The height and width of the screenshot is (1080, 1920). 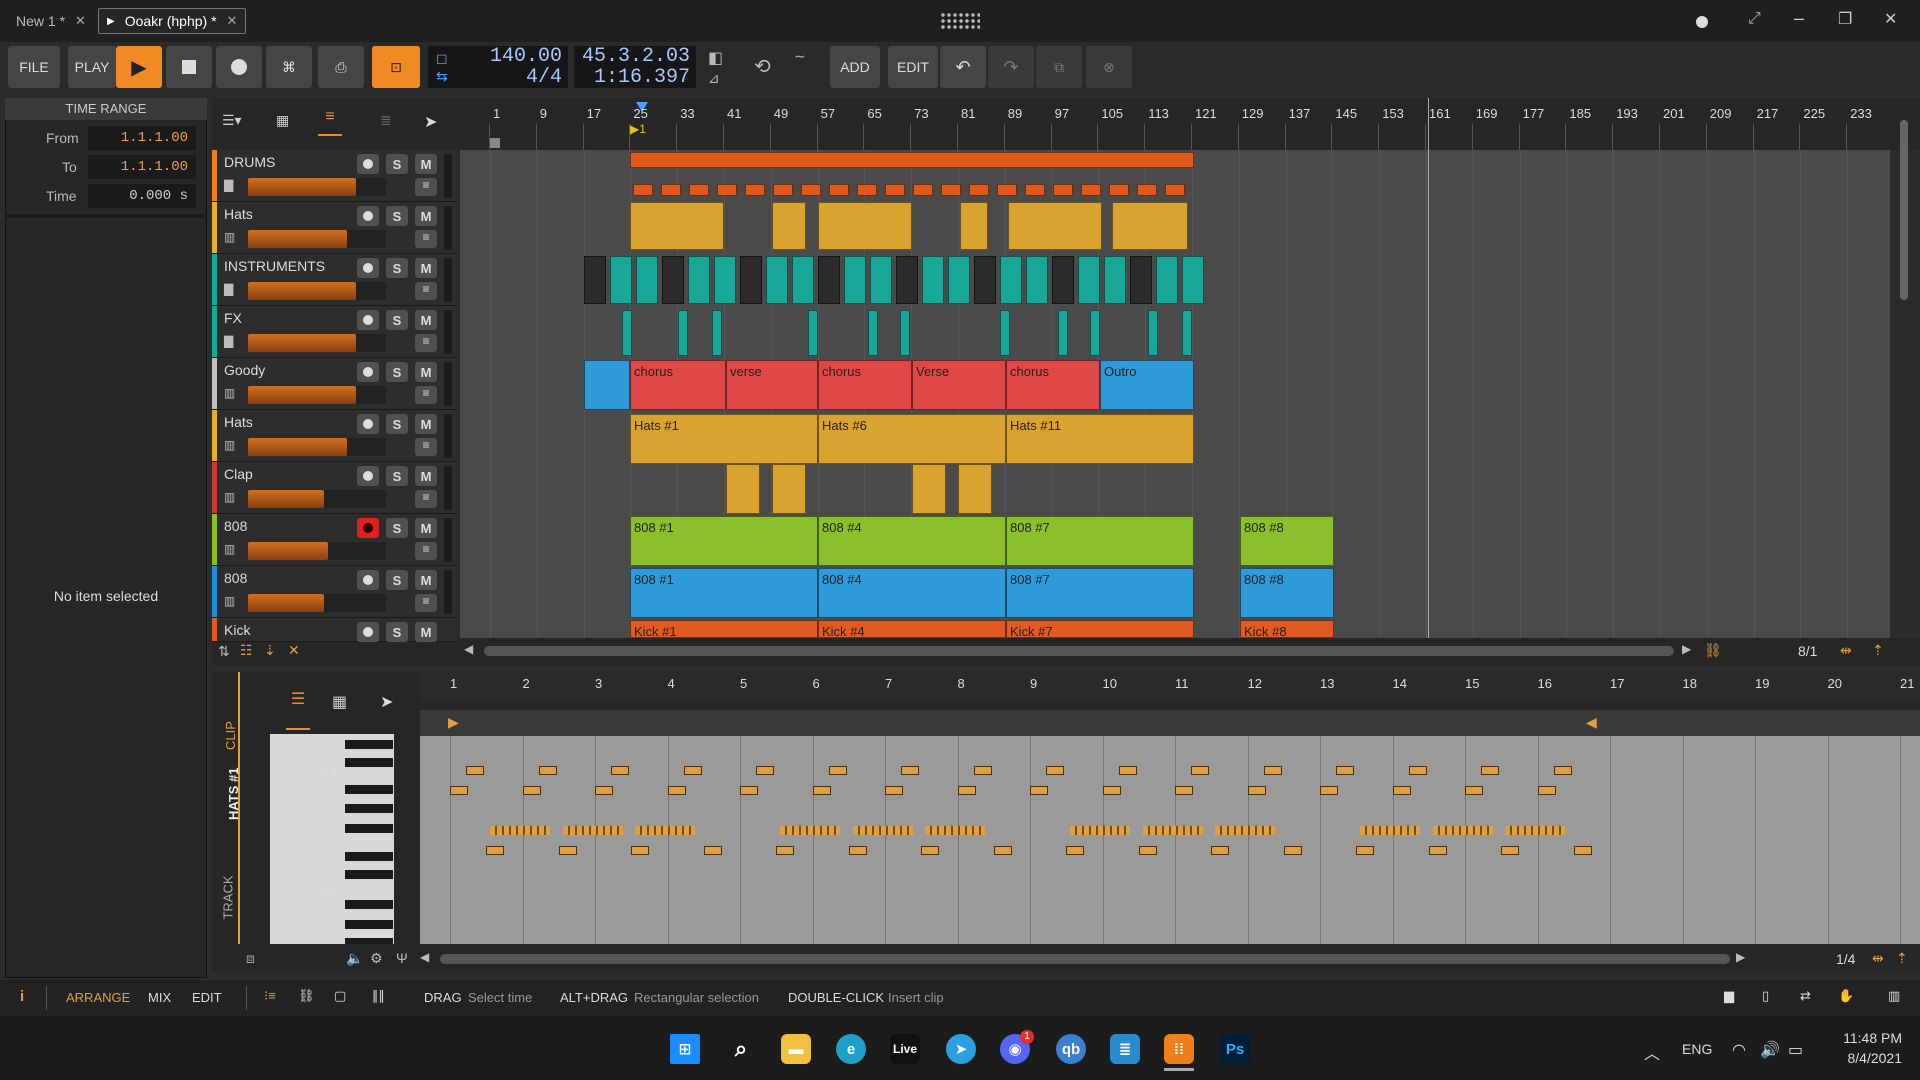 I want to click on editor-scroll-left-icon: ◀, so click(x=424, y=957).